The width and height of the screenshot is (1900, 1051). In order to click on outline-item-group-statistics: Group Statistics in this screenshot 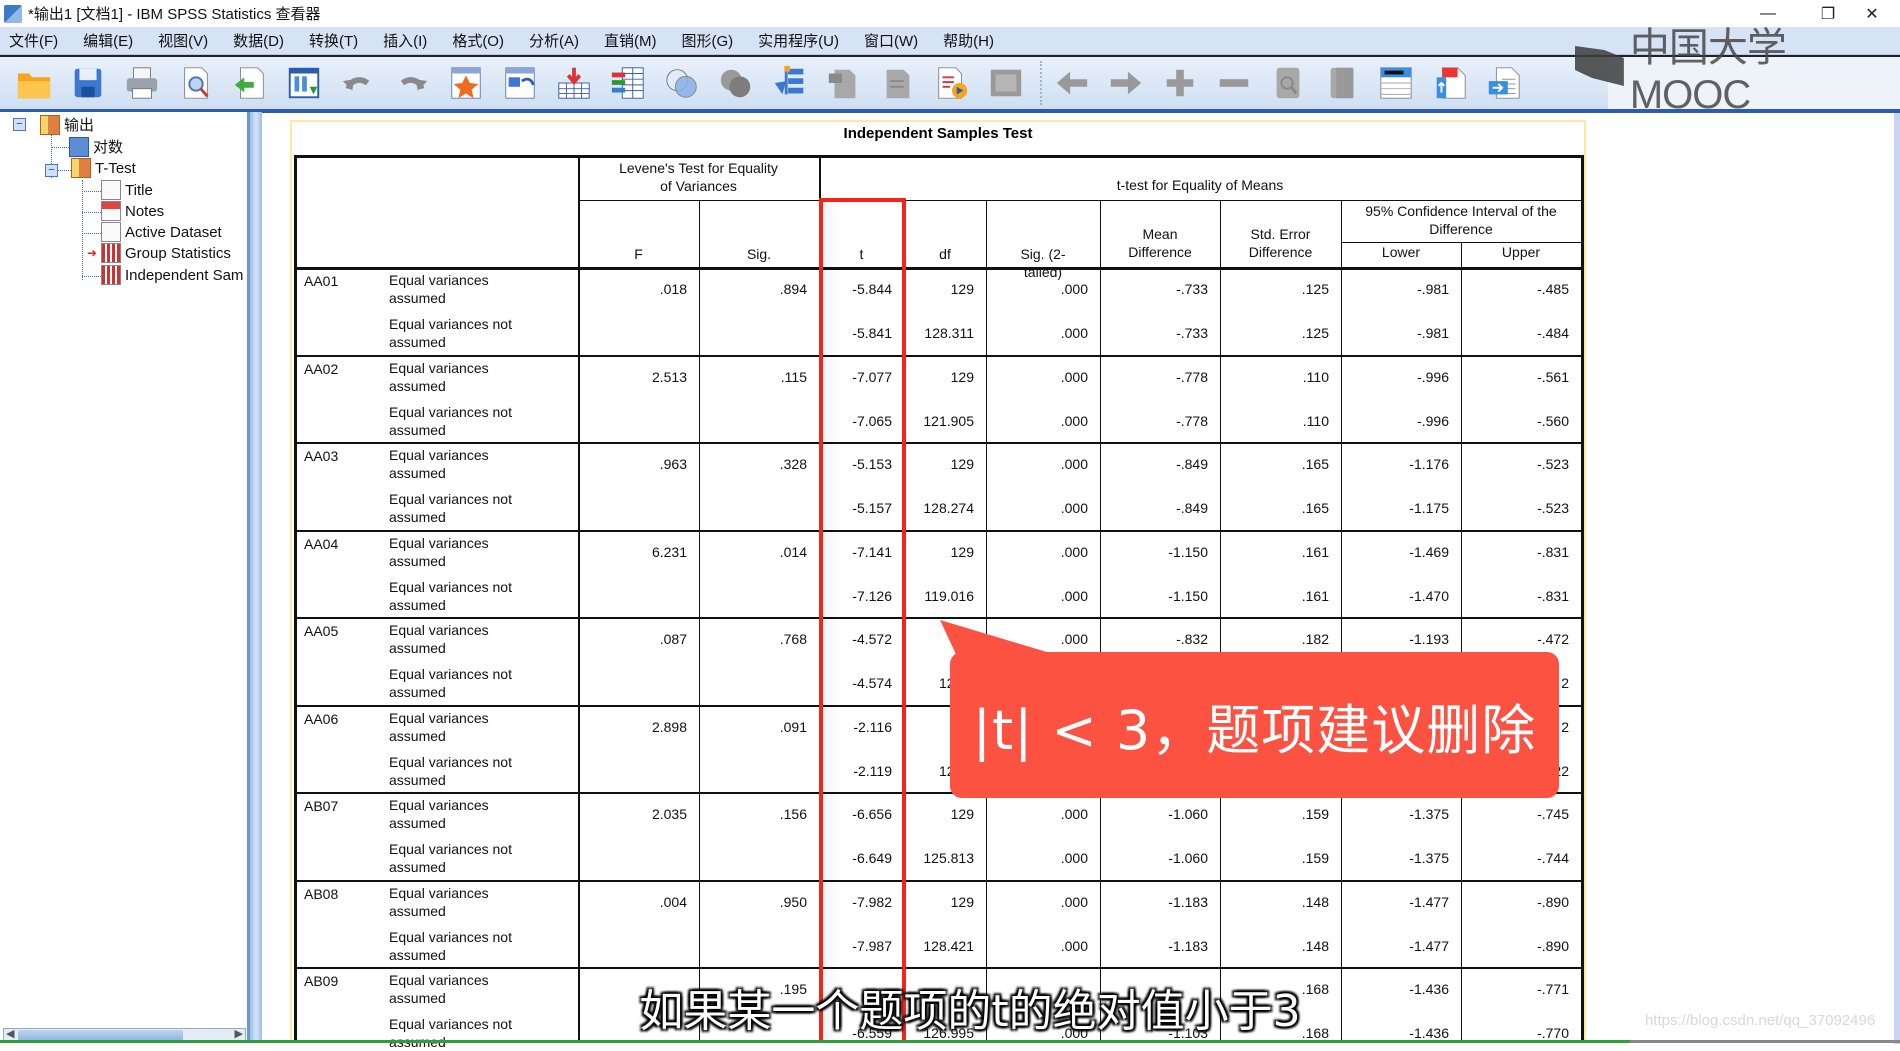, I will do `click(166, 253)`.